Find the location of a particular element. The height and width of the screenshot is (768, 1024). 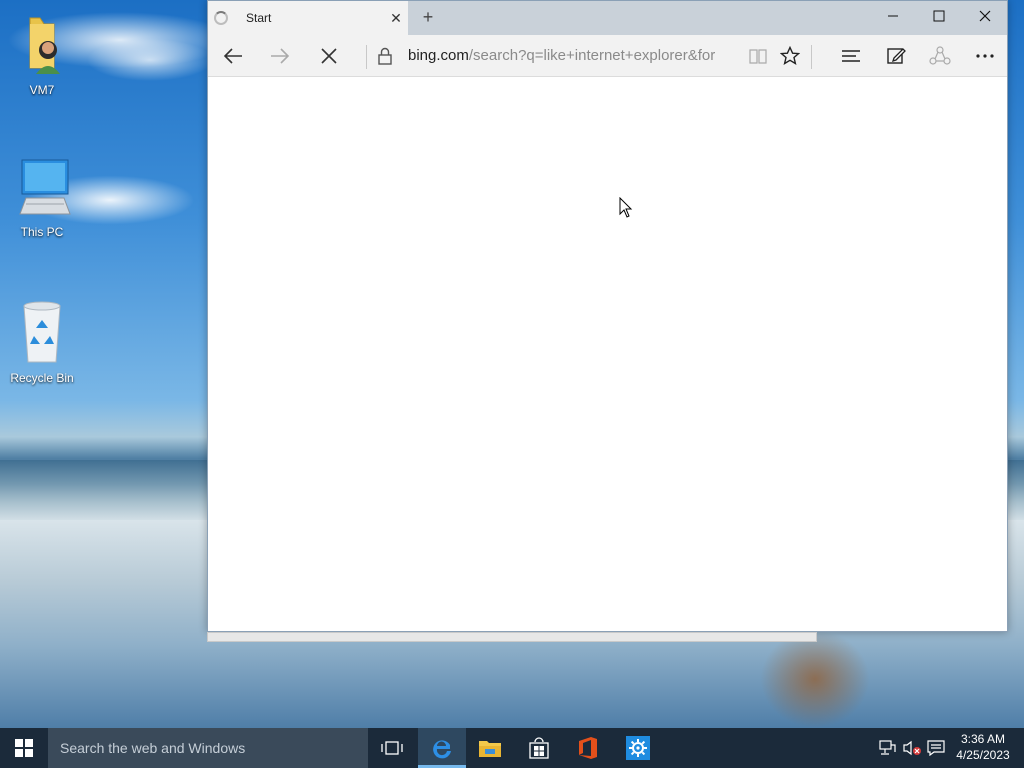

reading-view-icon is located at coordinates (758, 56).